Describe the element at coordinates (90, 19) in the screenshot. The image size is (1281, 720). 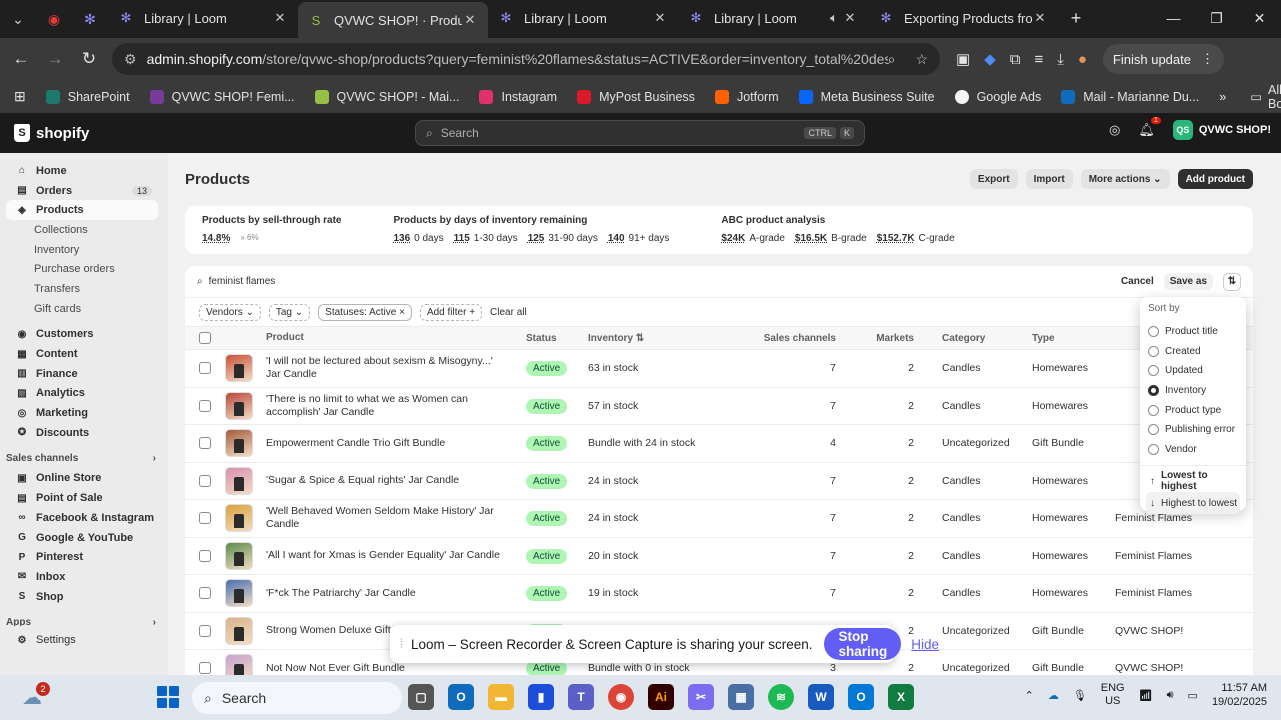
I see `loom-extension-icon: ✻` at that location.